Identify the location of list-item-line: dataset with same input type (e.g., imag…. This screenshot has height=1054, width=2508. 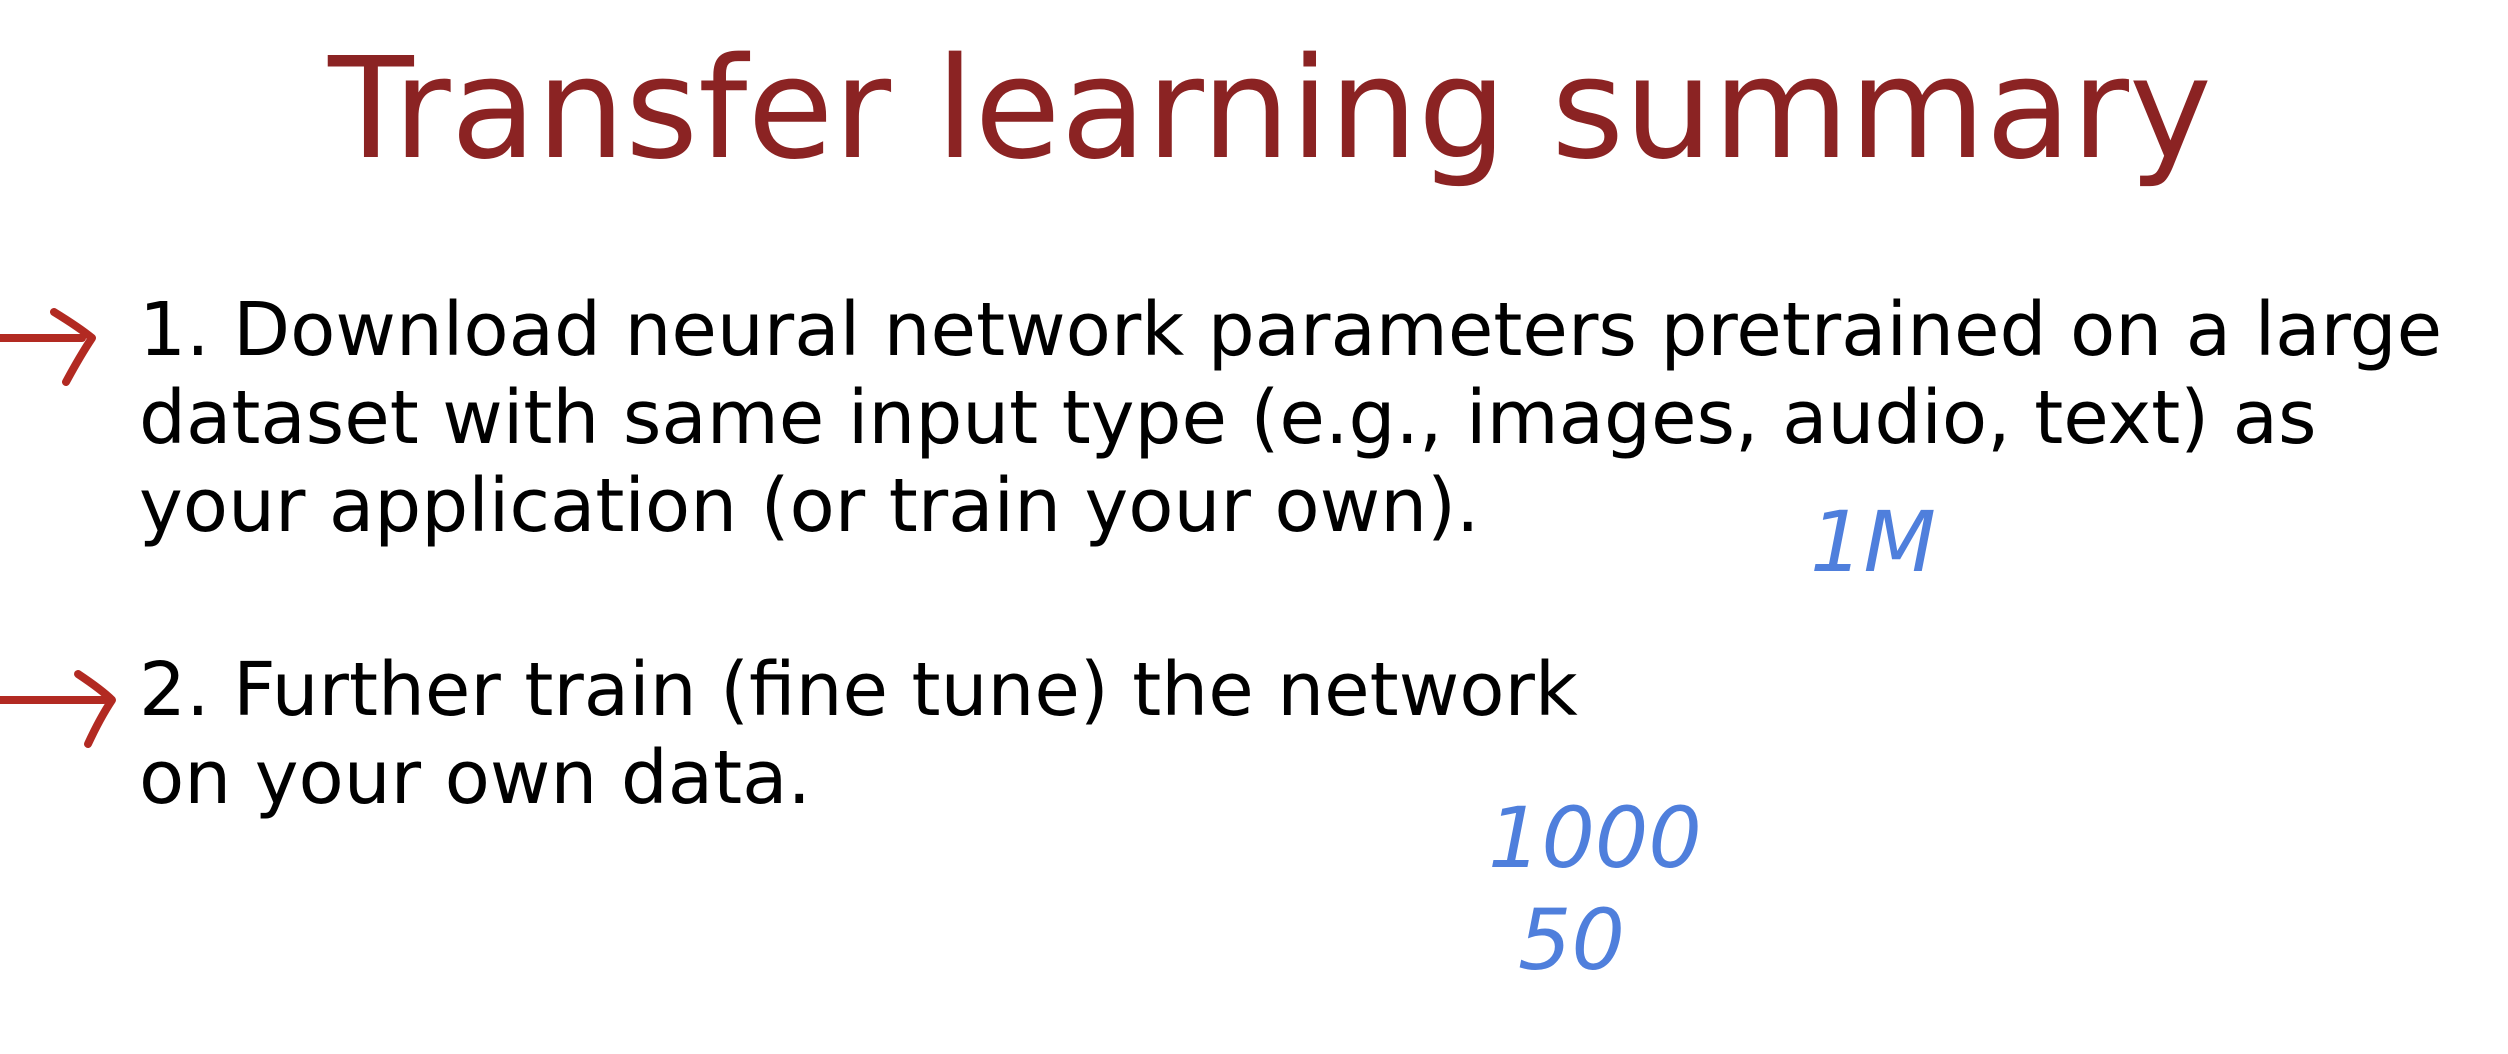
(1228, 418).